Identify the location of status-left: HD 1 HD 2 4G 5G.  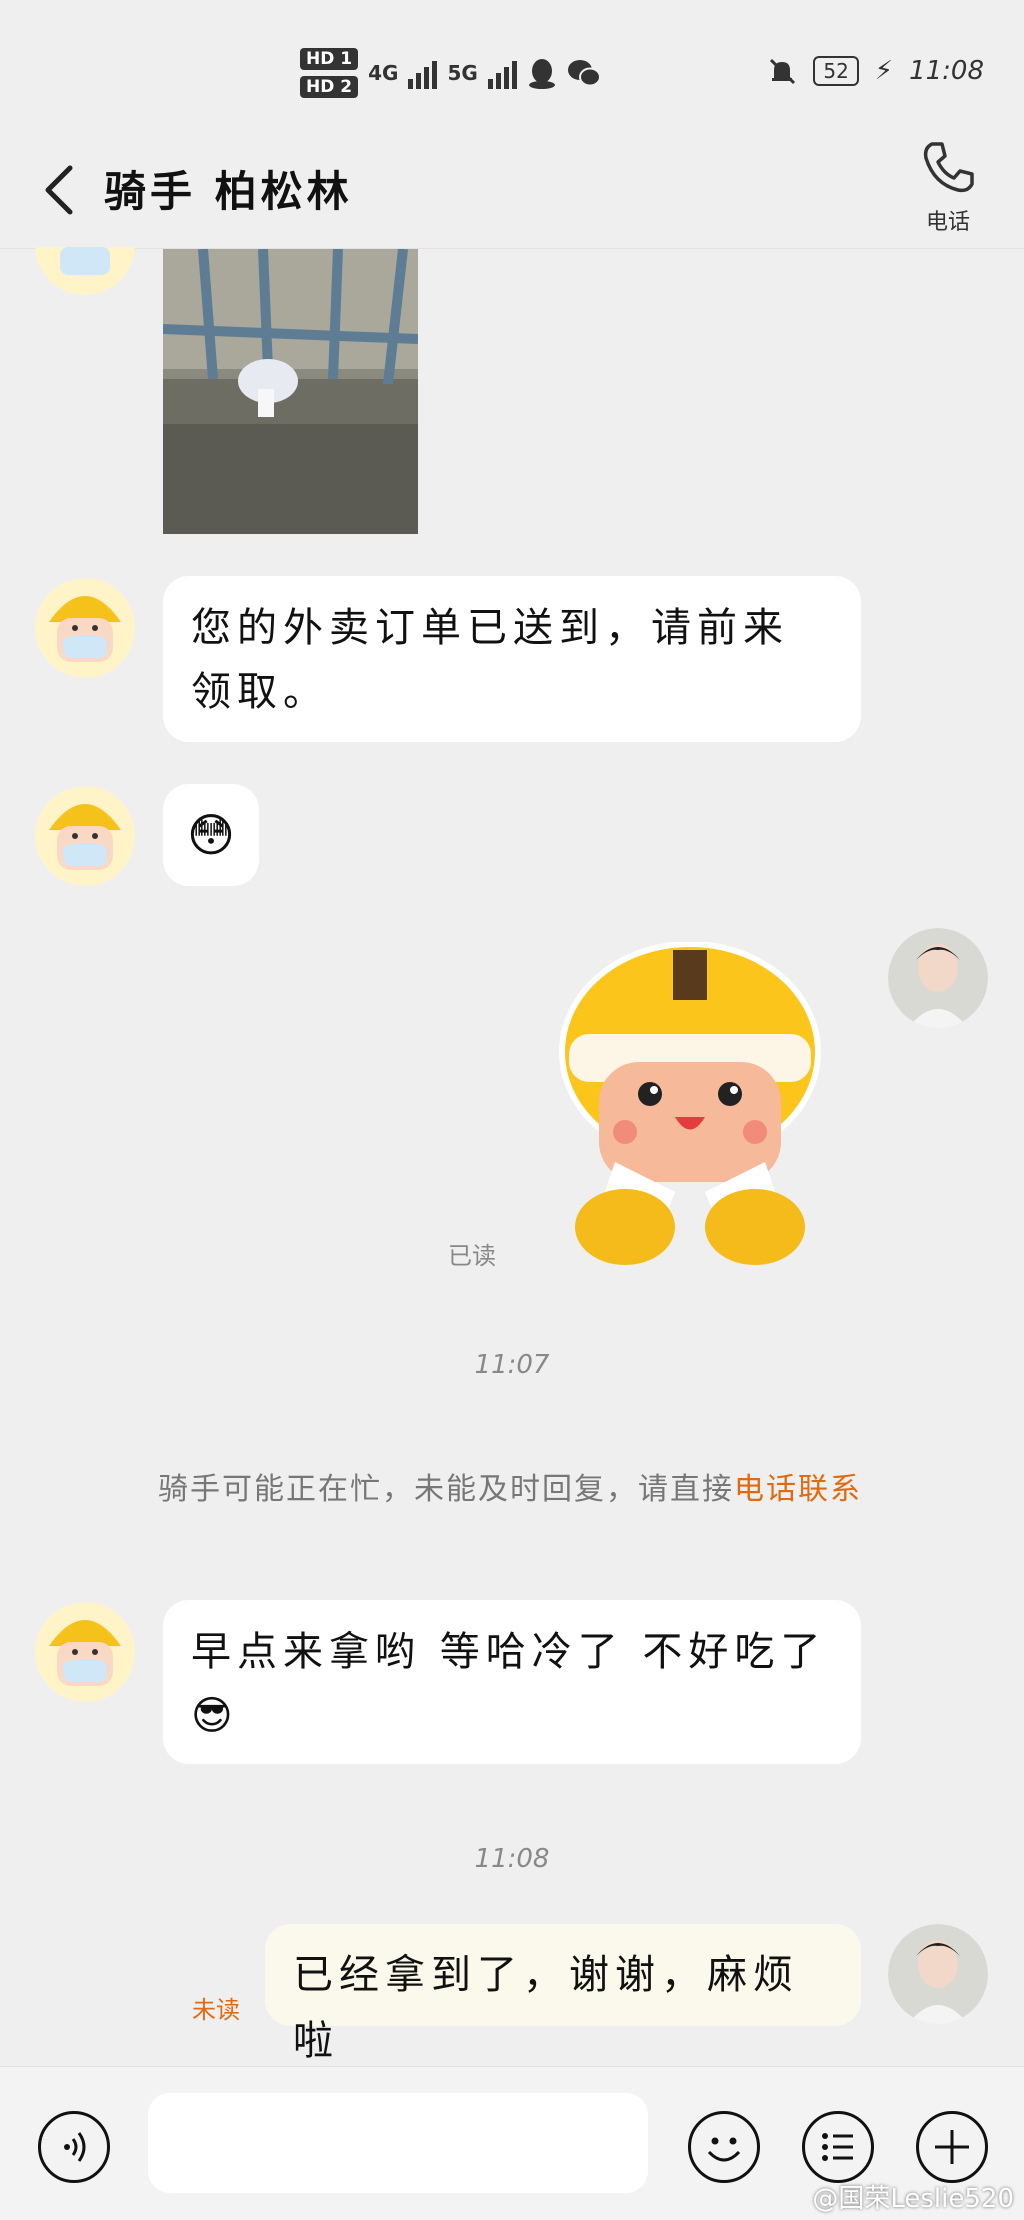
(450, 73).